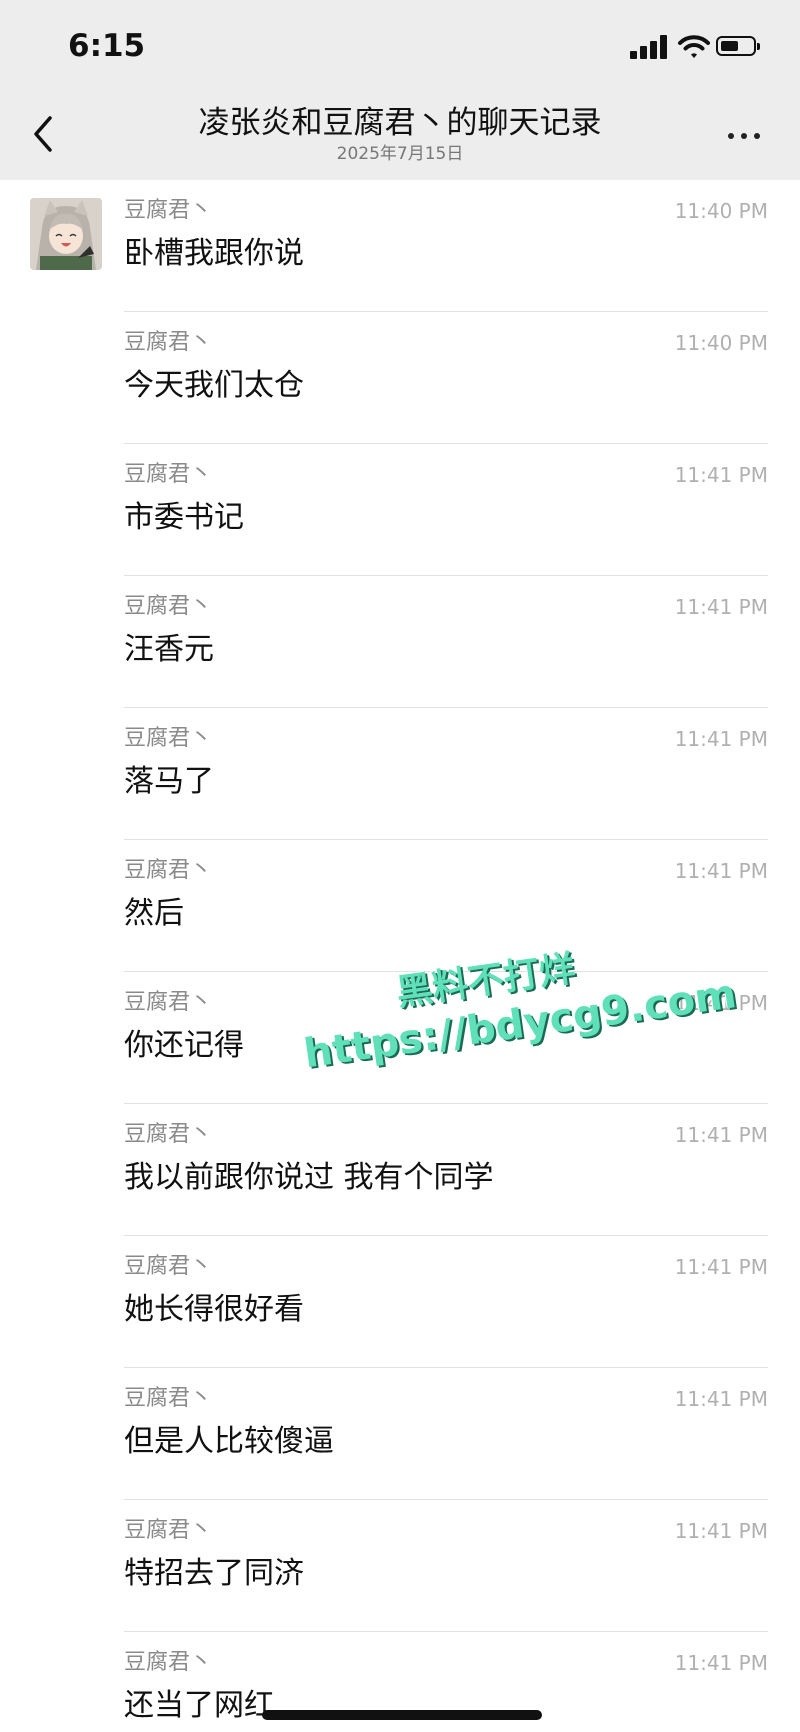 This screenshot has width=800, height=1732. Describe the element at coordinates (694, 46) in the screenshot. I see `wifi-icon` at that location.